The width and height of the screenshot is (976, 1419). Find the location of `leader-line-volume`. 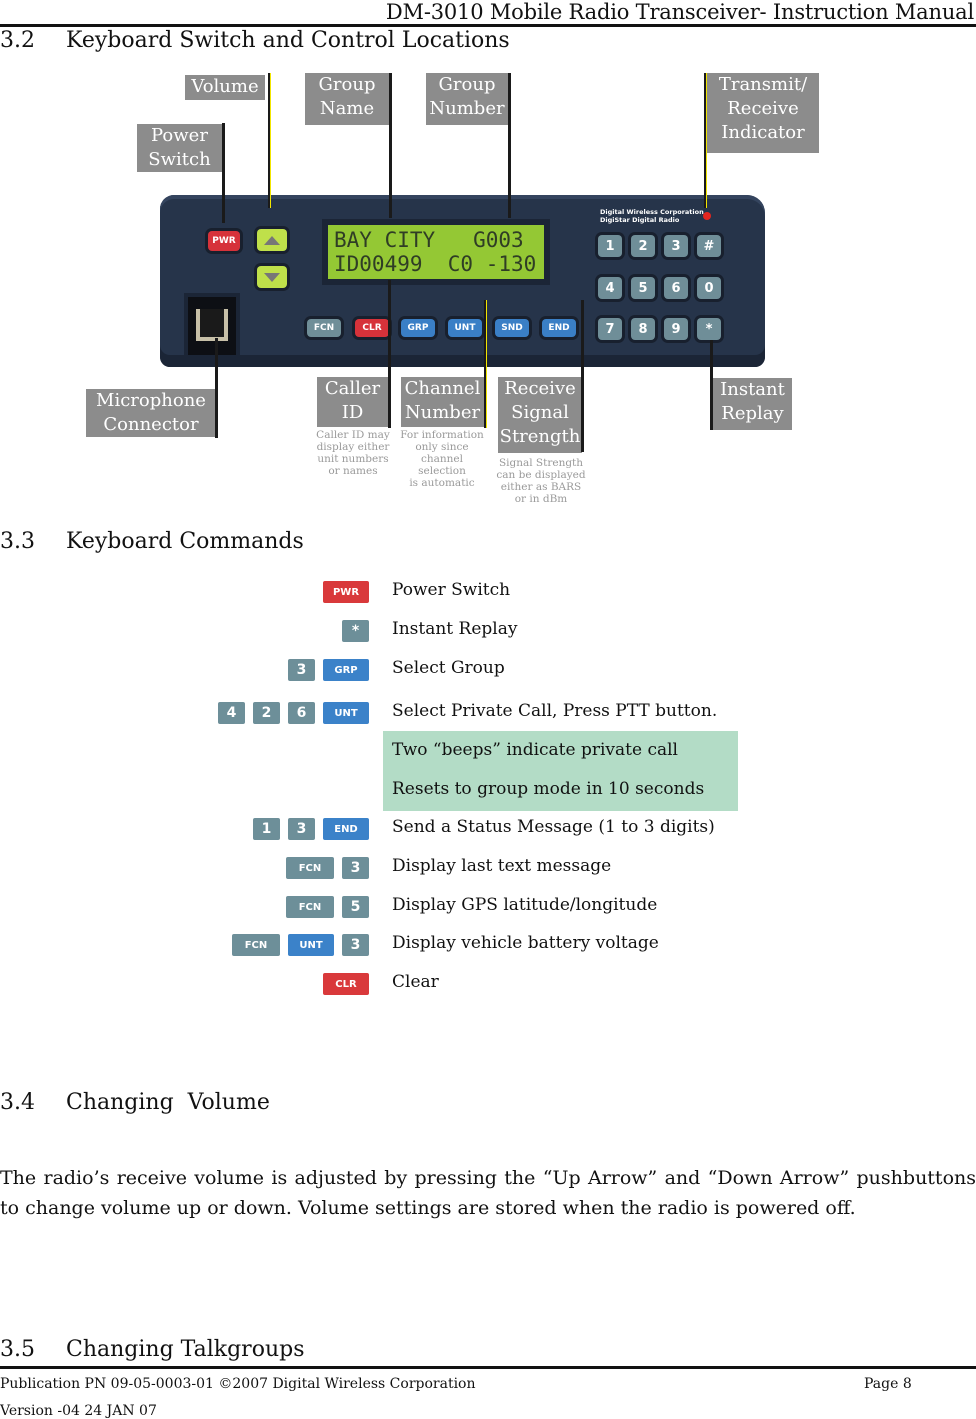

leader-line-volume is located at coordinates (269, 140).